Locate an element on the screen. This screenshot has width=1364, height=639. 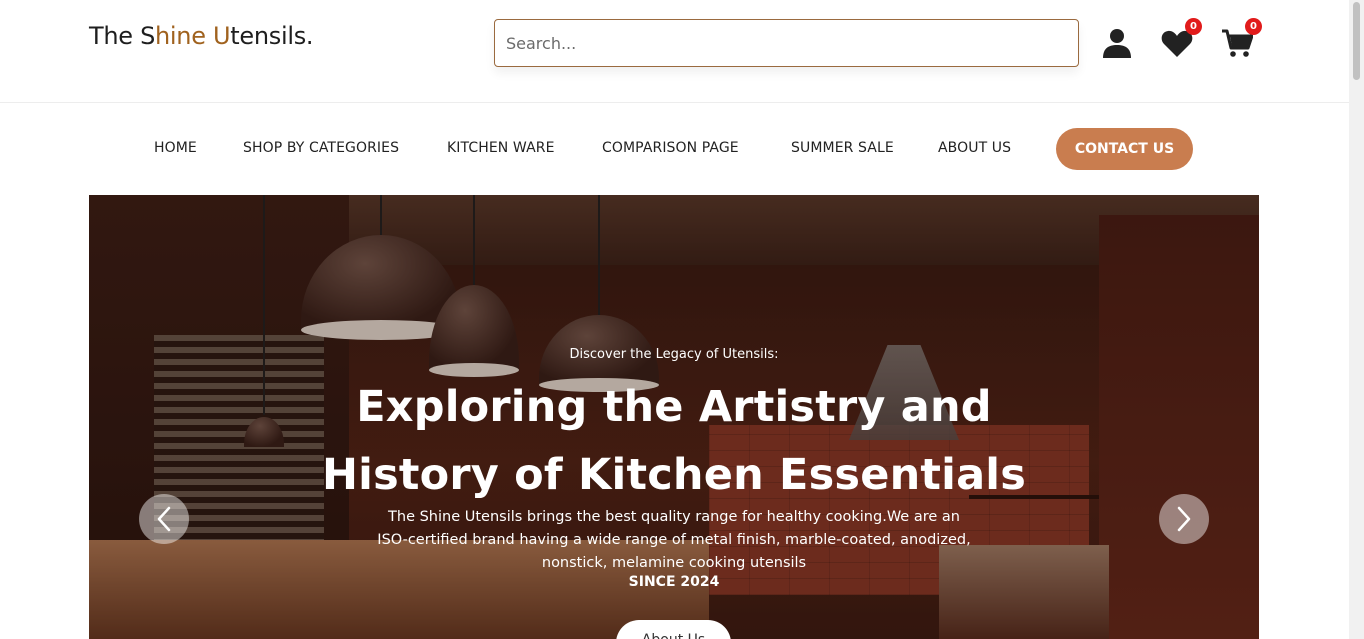
user-icon is located at coordinates (1117, 43).